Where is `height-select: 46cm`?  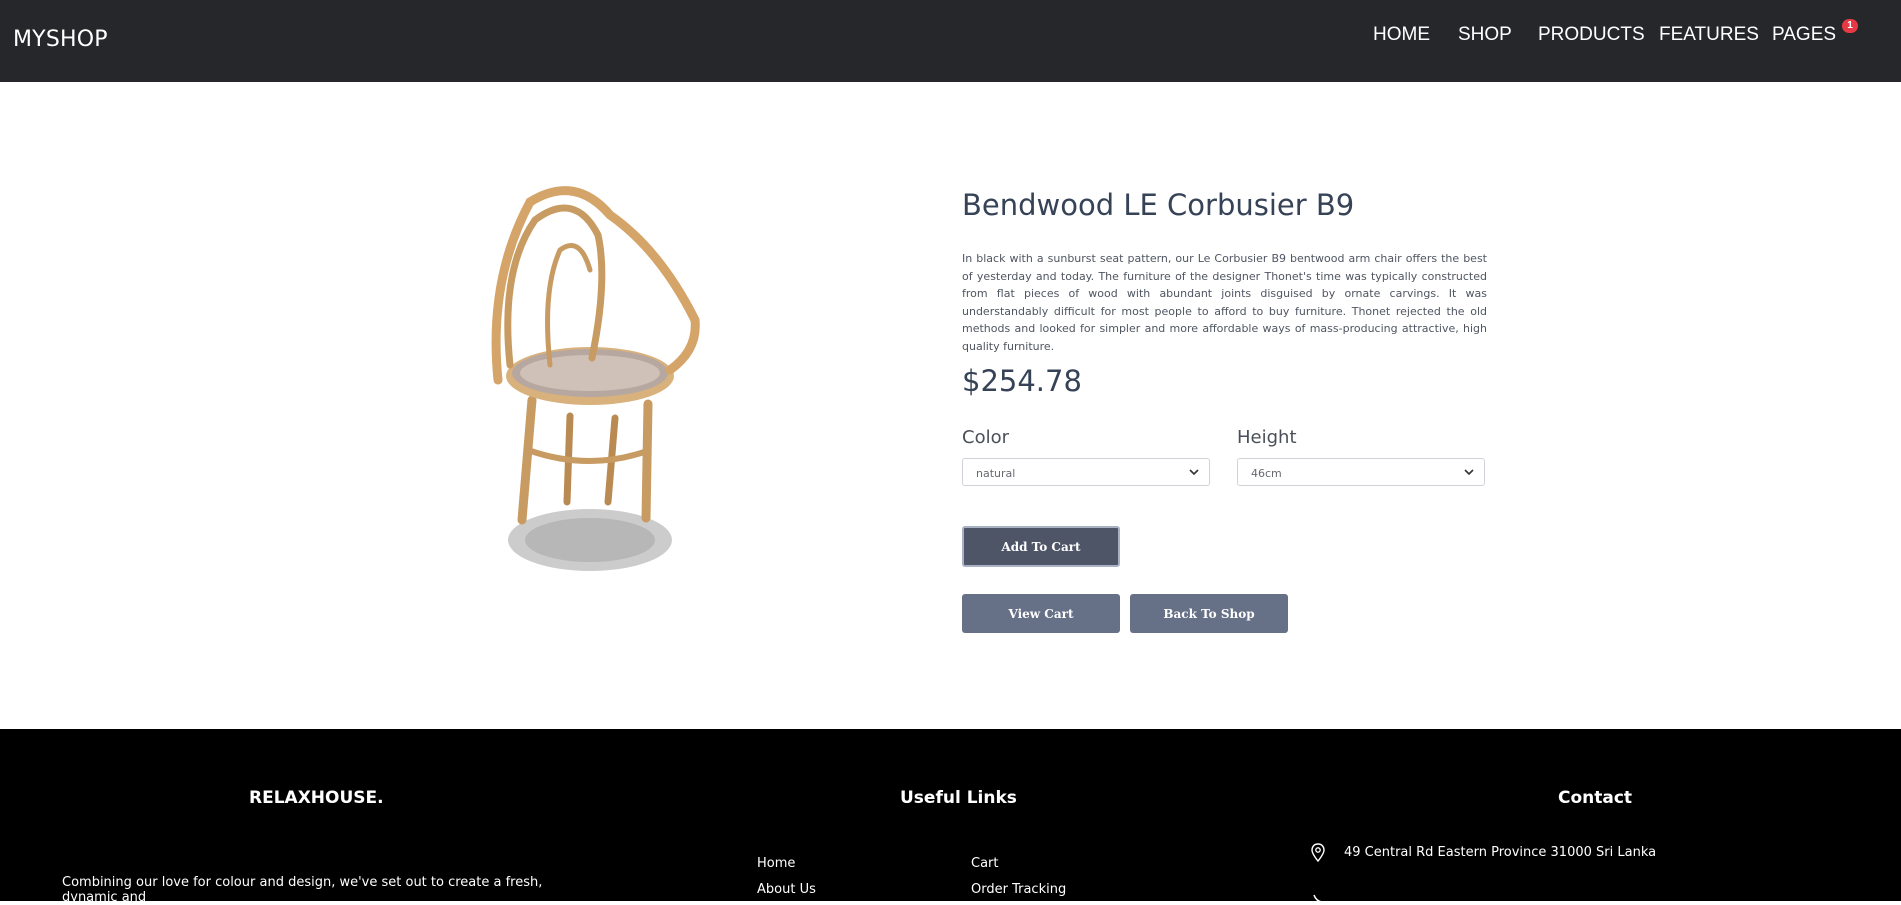
height-select: 46cm is located at coordinates (1361, 472).